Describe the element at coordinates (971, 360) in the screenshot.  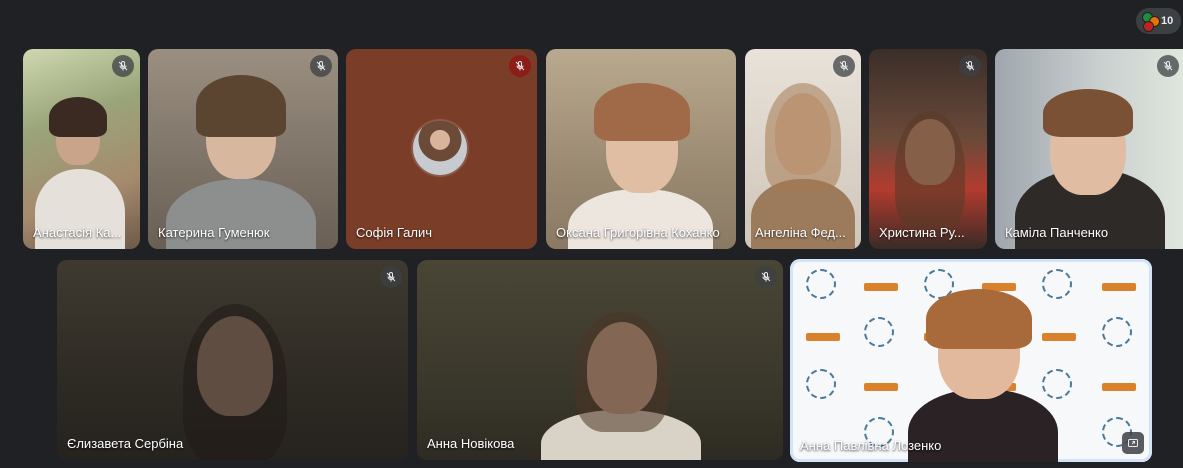
I see `participant-tile-active-speaker: Анна Павлівна Лозенко` at that location.